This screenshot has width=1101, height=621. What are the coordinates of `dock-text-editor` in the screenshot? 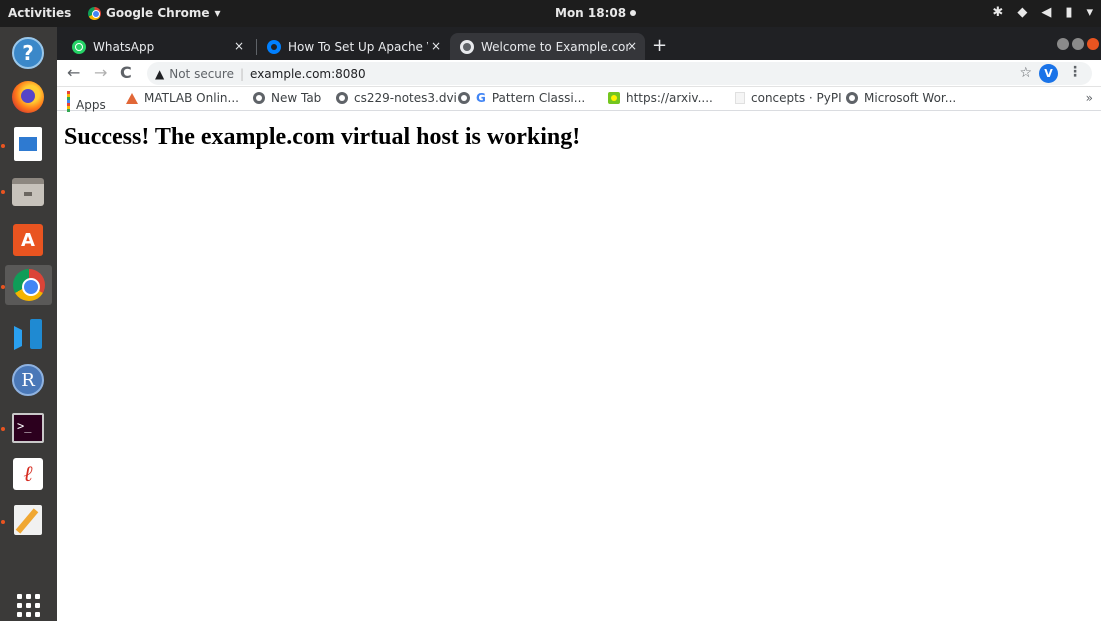 It's located at (28, 520).